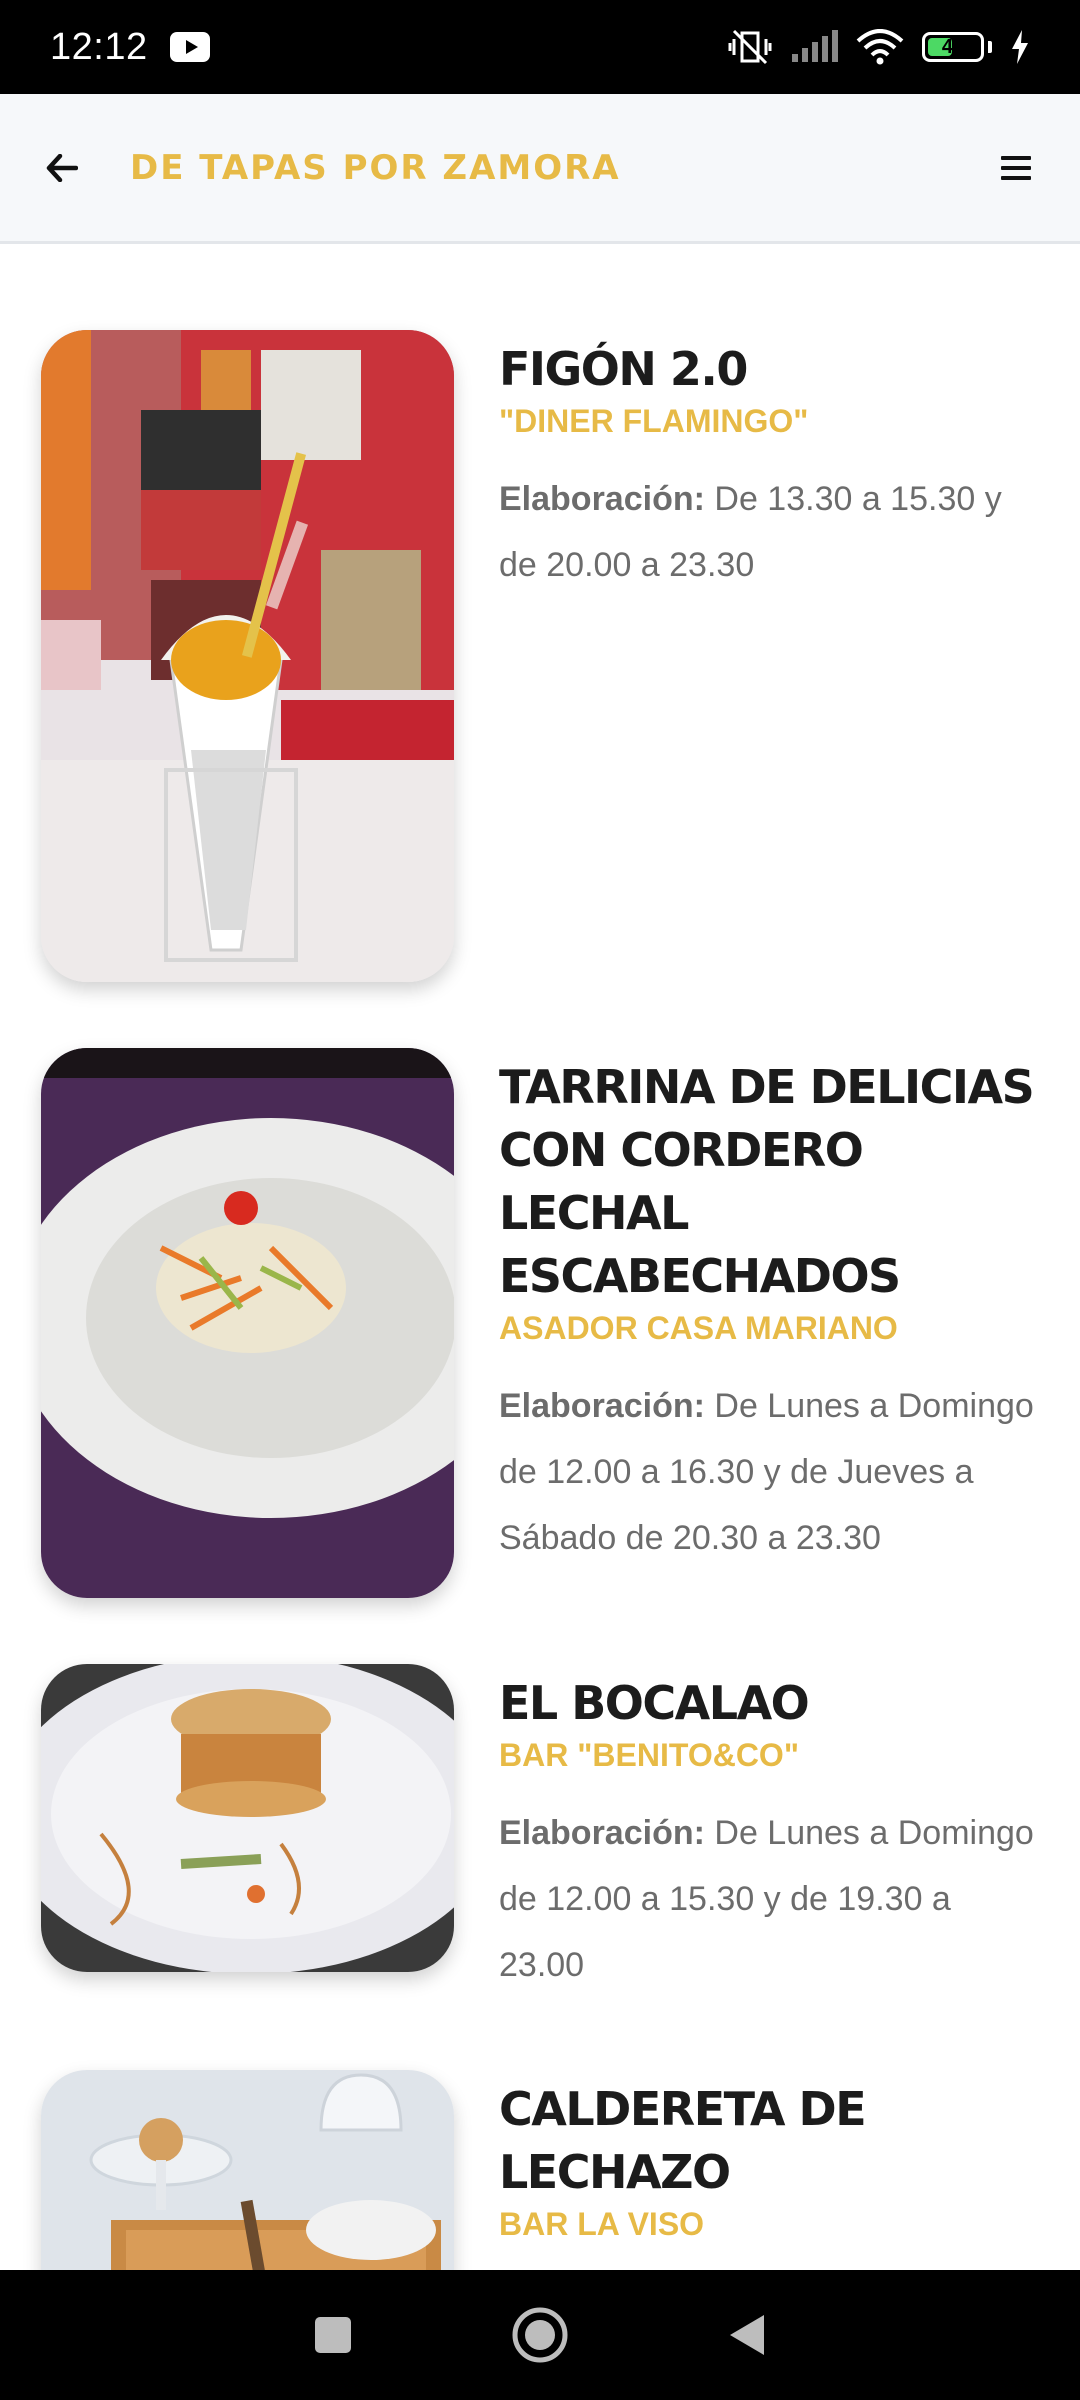 The image size is (1080, 2400). I want to click on back-button, so click(62, 168).